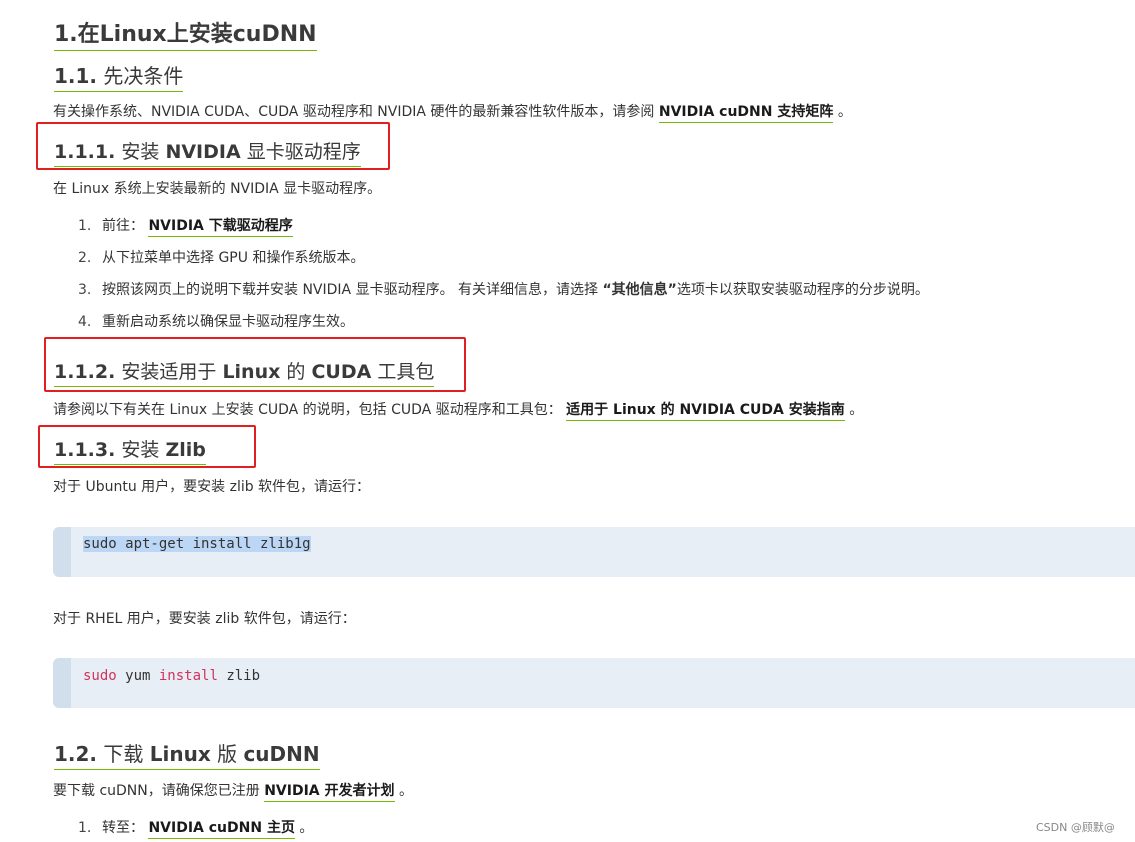  I want to click on code-block-ubuntu, so click(594, 552).